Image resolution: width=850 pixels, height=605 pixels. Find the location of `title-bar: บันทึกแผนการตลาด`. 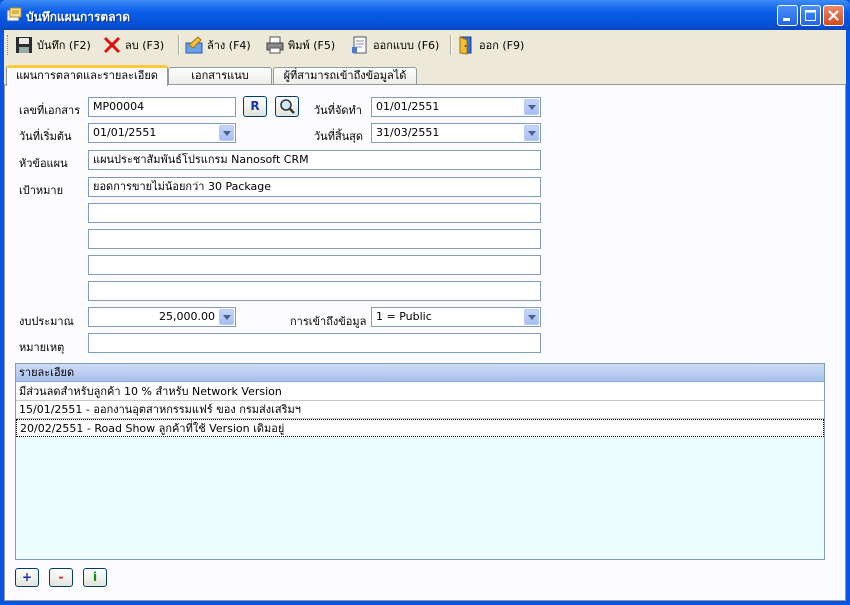

title-bar: บันทึกแผนการตลาด is located at coordinates (425, 15).